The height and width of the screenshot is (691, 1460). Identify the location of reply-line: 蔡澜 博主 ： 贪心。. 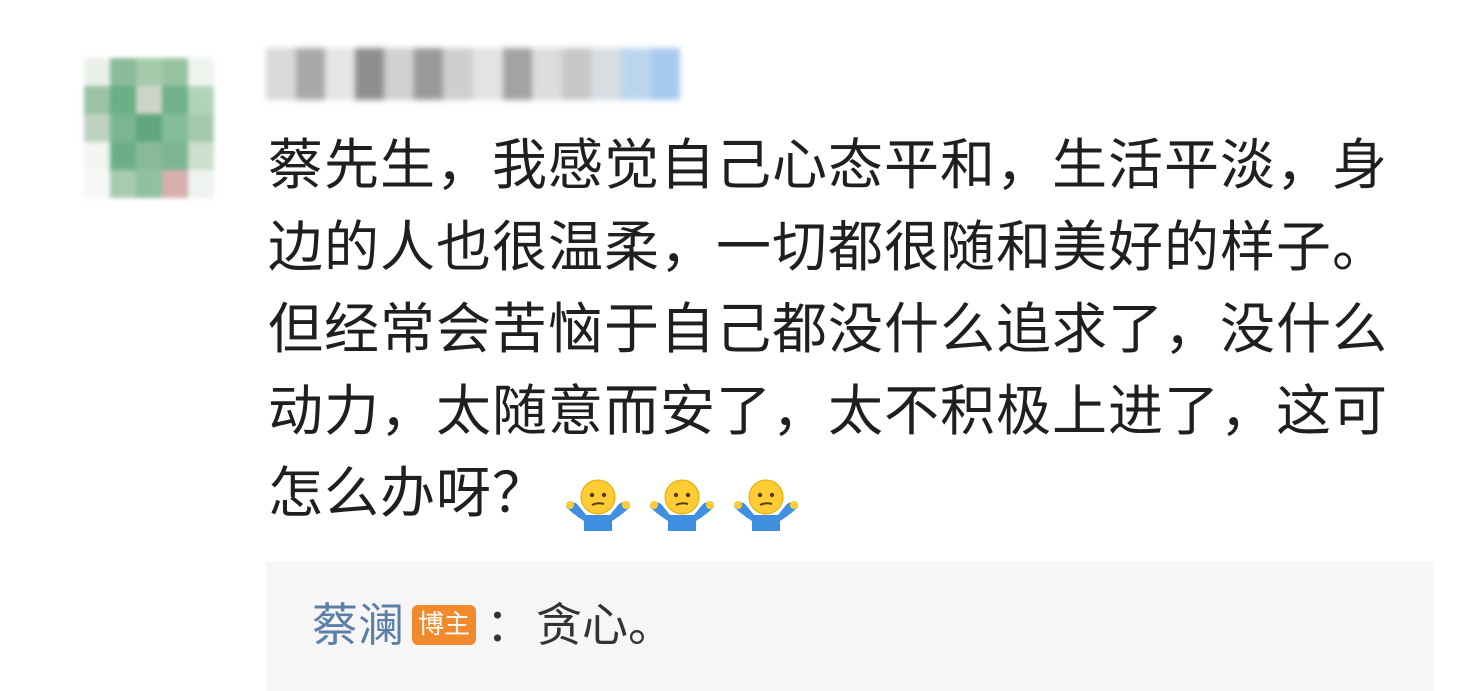
(493, 625).